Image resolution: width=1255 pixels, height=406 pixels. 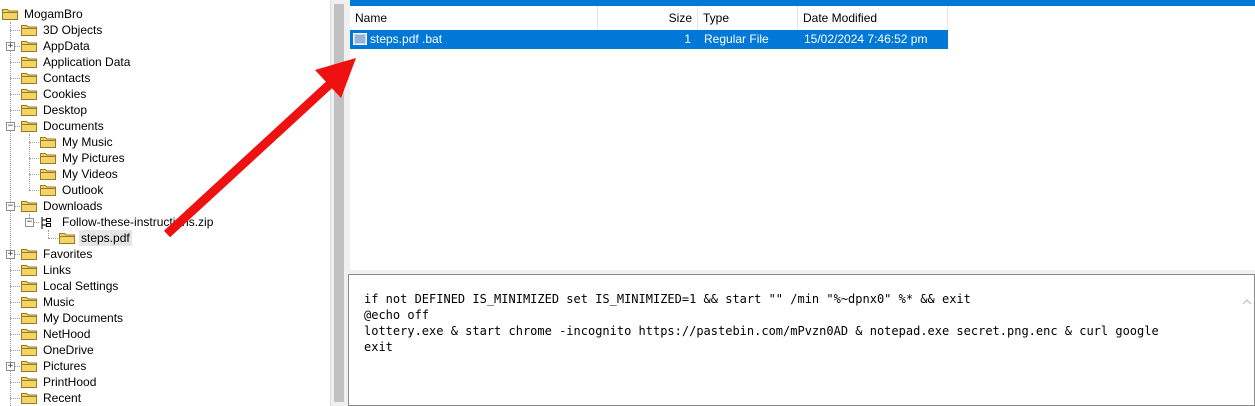 What do you see at coordinates (648, 18) in the screenshot?
I see `column-header-size: Size` at bounding box center [648, 18].